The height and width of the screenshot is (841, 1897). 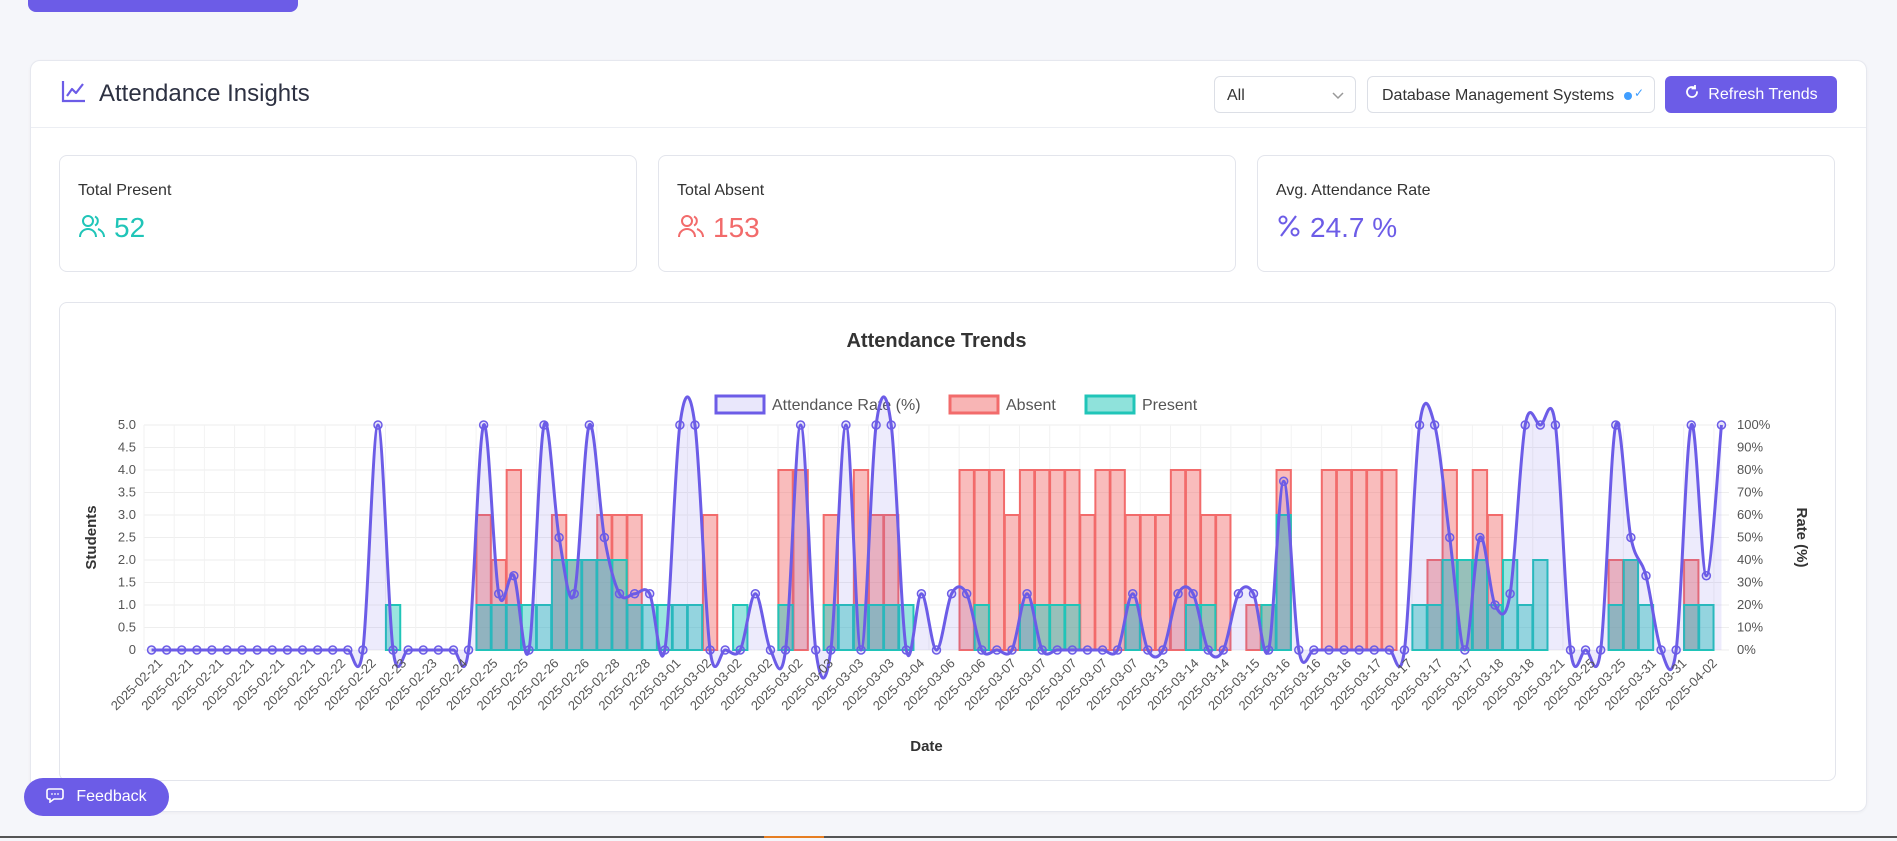 What do you see at coordinates (127, 559) in the screenshot?
I see `y-tick-label: 2.0` at bounding box center [127, 559].